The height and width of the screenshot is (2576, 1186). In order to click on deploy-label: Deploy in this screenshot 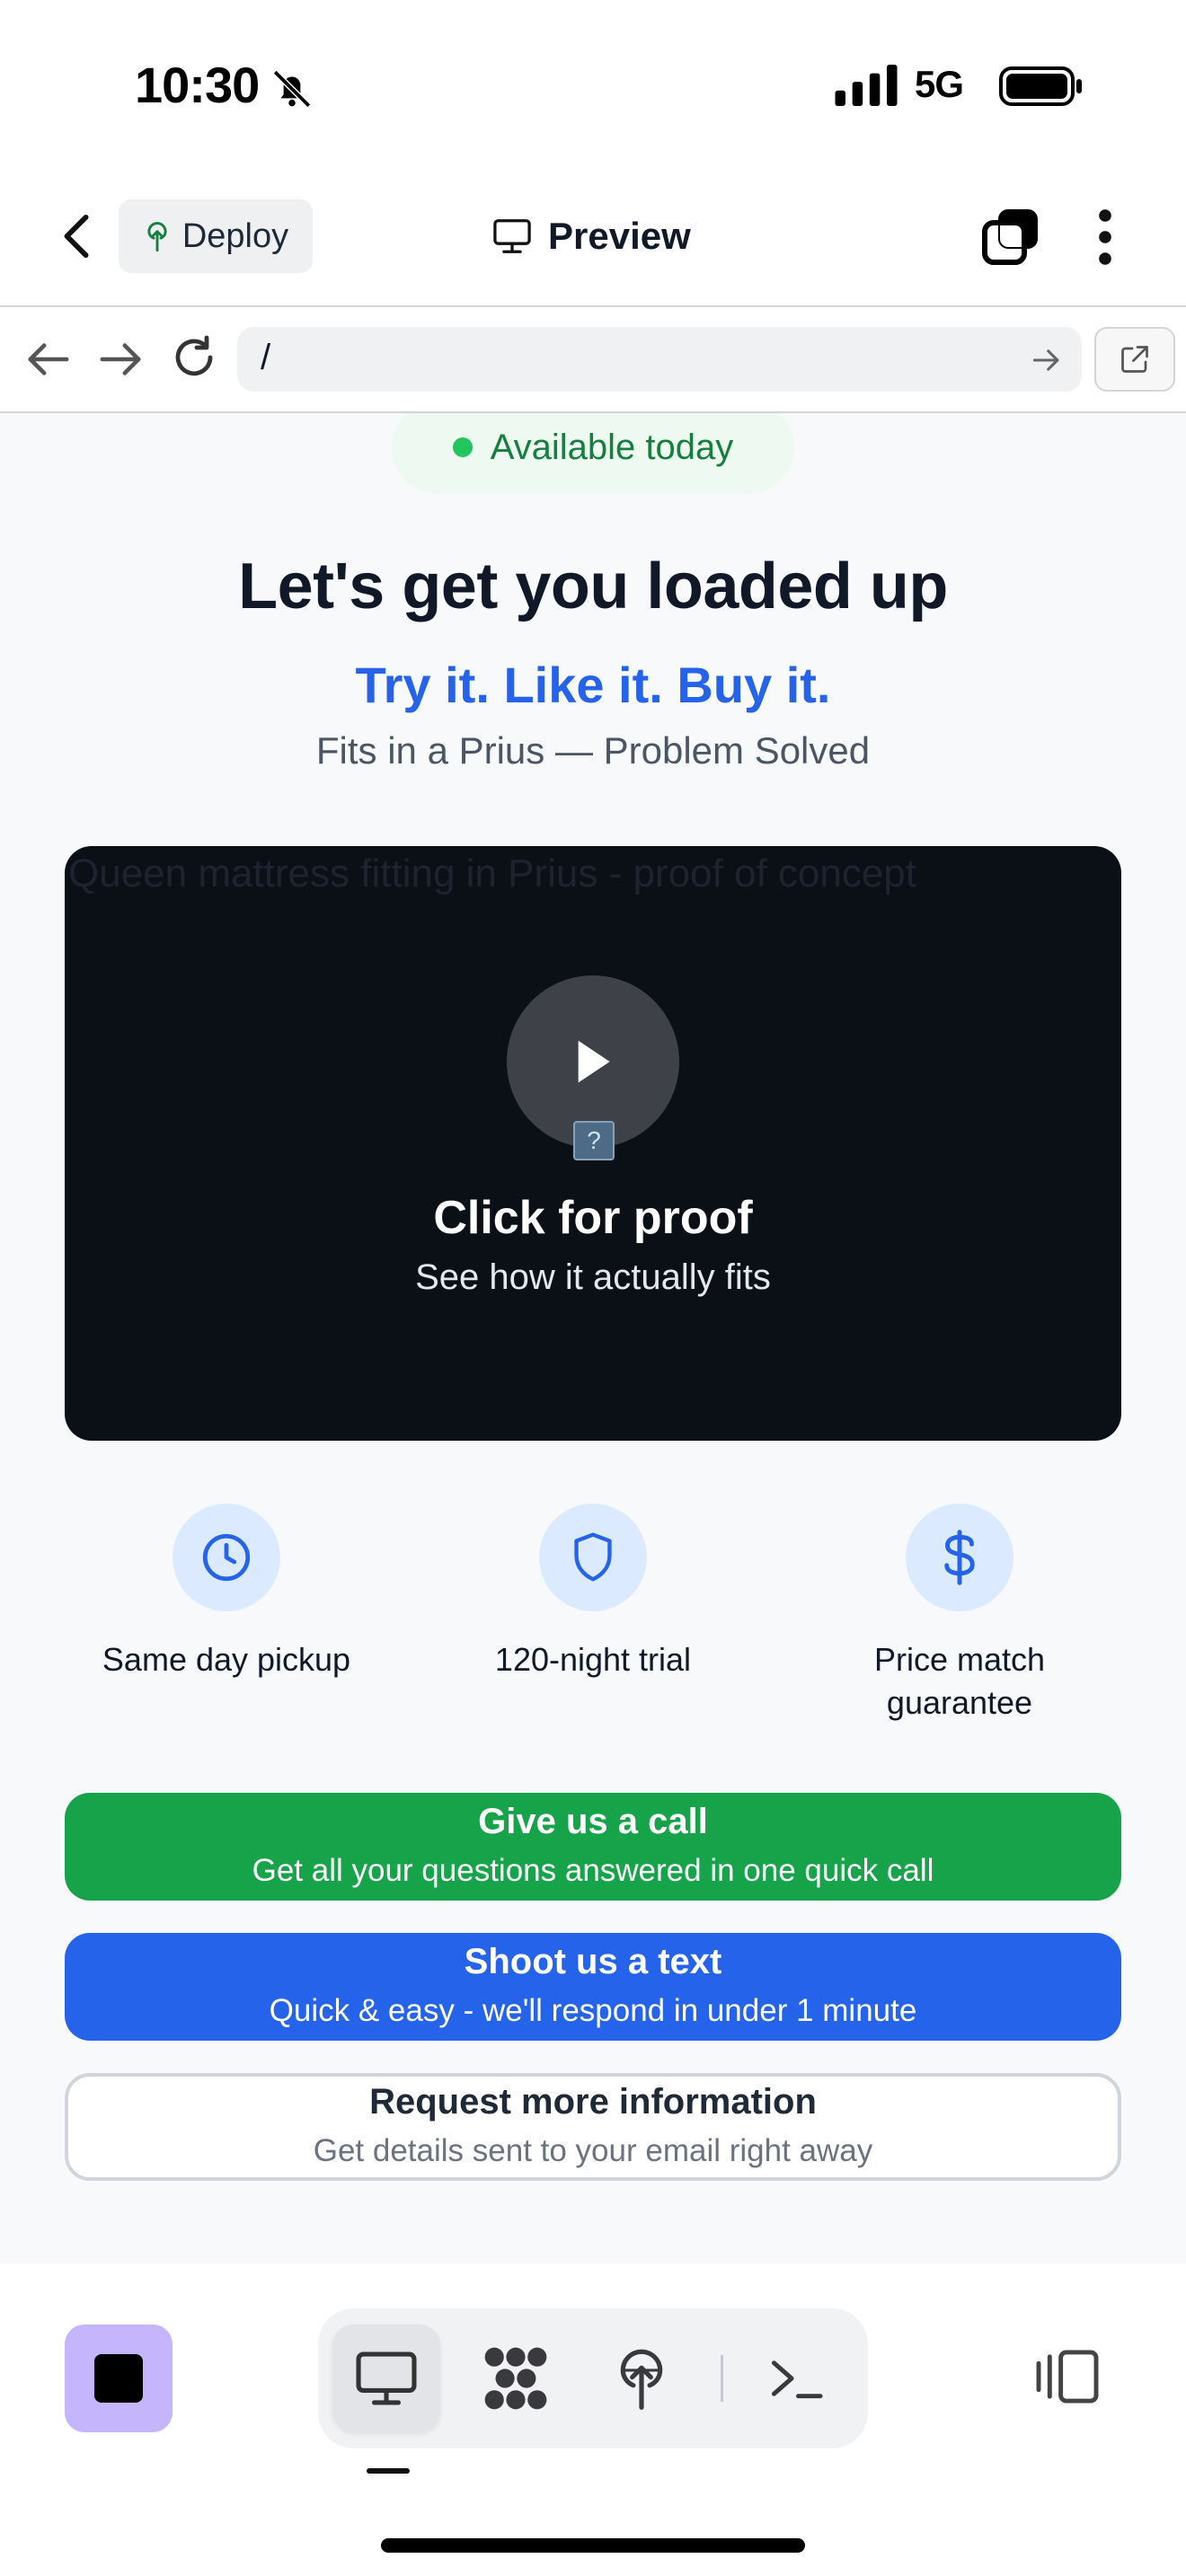, I will do `click(235, 235)`.